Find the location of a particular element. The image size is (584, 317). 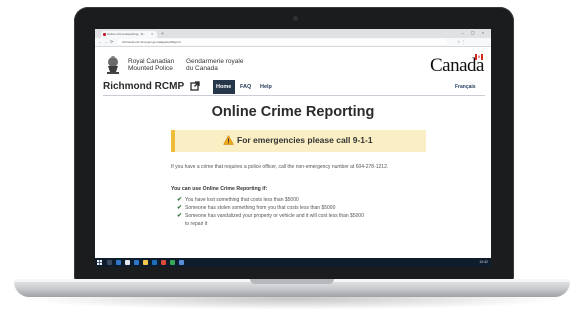

file-explorer-icon is located at coordinates (127, 262).